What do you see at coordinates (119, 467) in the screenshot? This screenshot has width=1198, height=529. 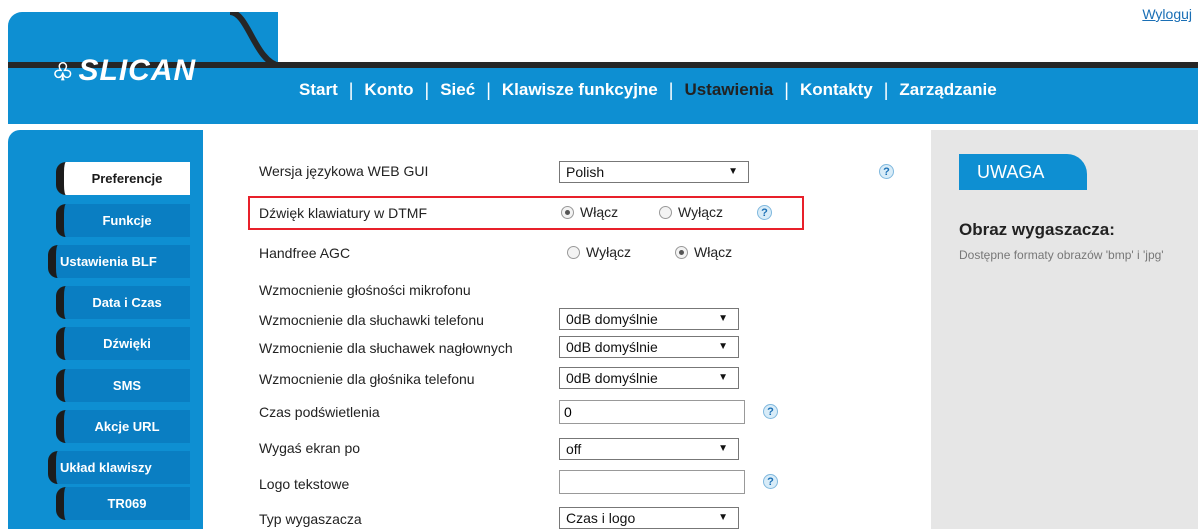 I see `sidebar-item-uklad-klawiszy: Układ klawiszy` at bounding box center [119, 467].